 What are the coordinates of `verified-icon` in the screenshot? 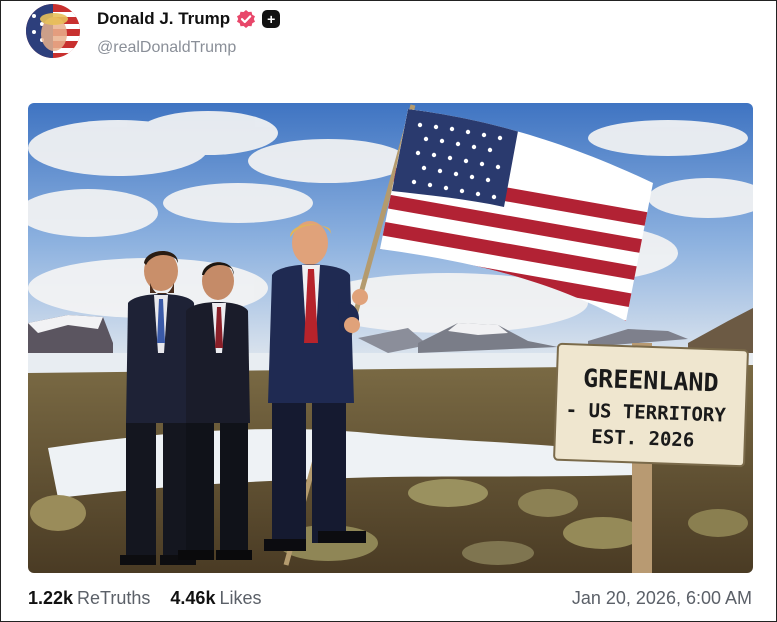 It's located at (246, 19).